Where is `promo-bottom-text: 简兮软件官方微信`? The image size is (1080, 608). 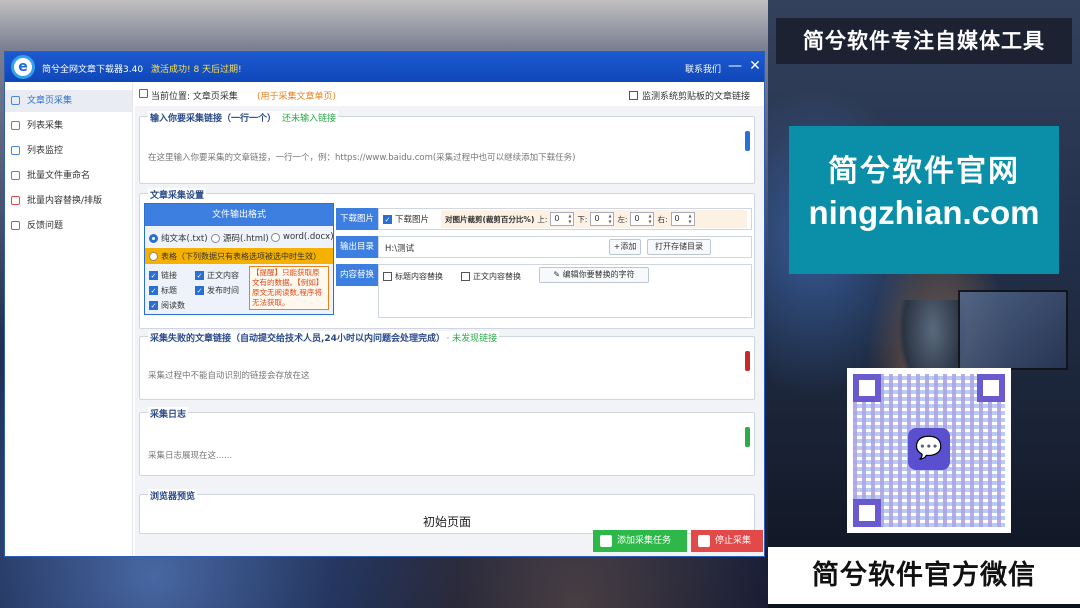
promo-bottom-text: 简兮软件官方微信 is located at coordinates (924, 575).